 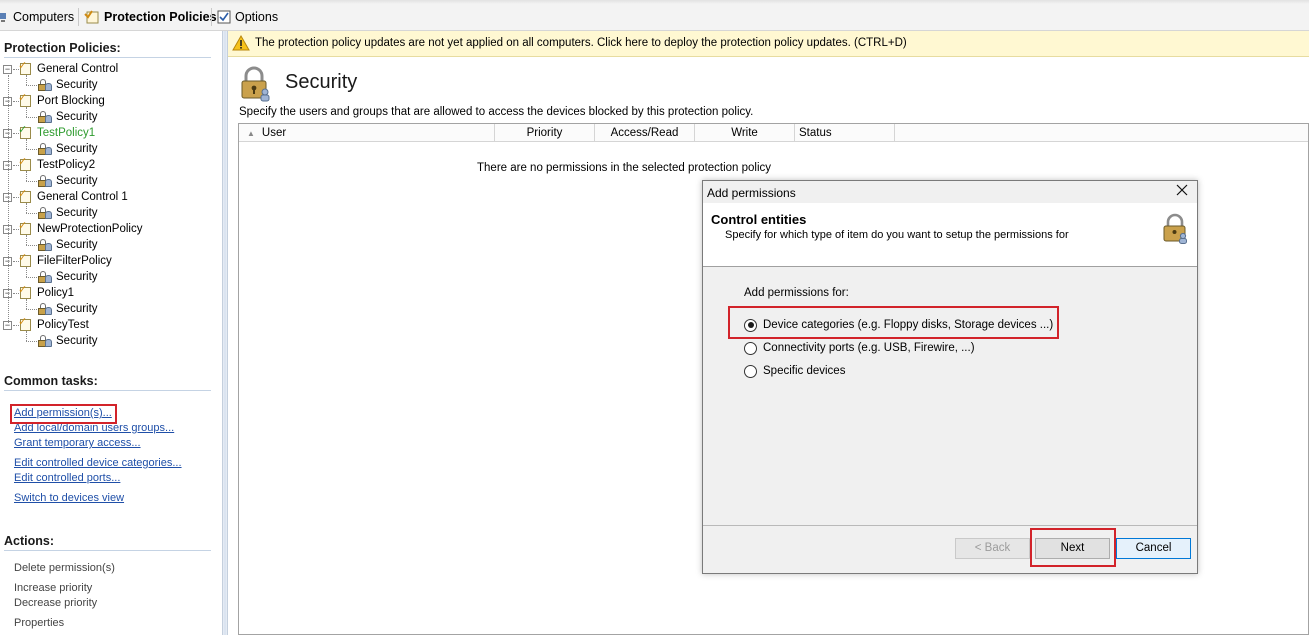 What do you see at coordinates (751, 193) in the screenshot?
I see `dialog-title: Add permissions` at bounding box center [751, 193].